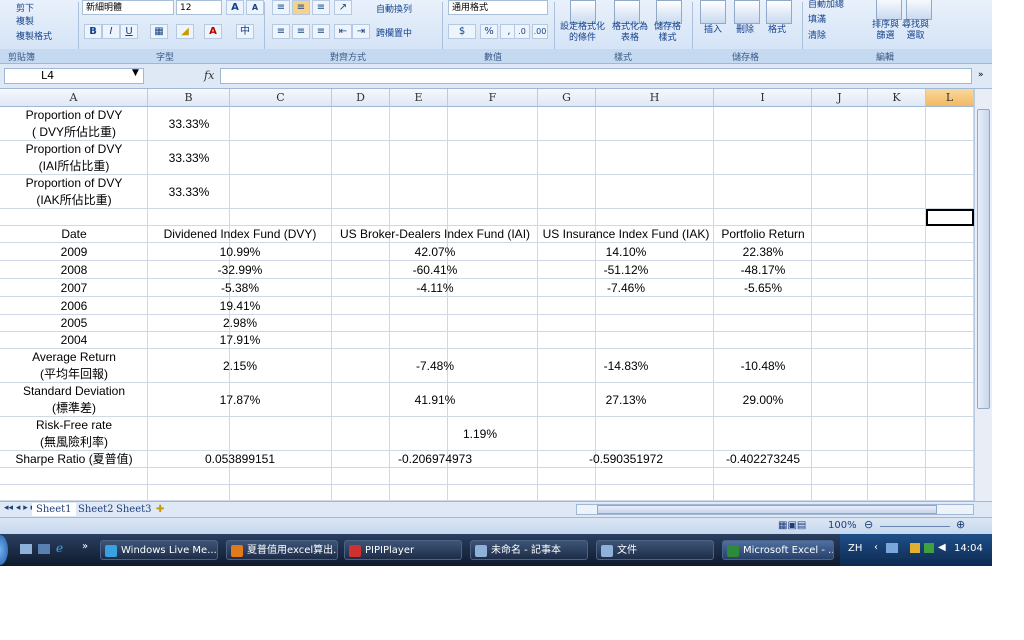  Describe the element at coordinates (281, 7) in the screenshot. I see `align-top-button: ≡` at that location.